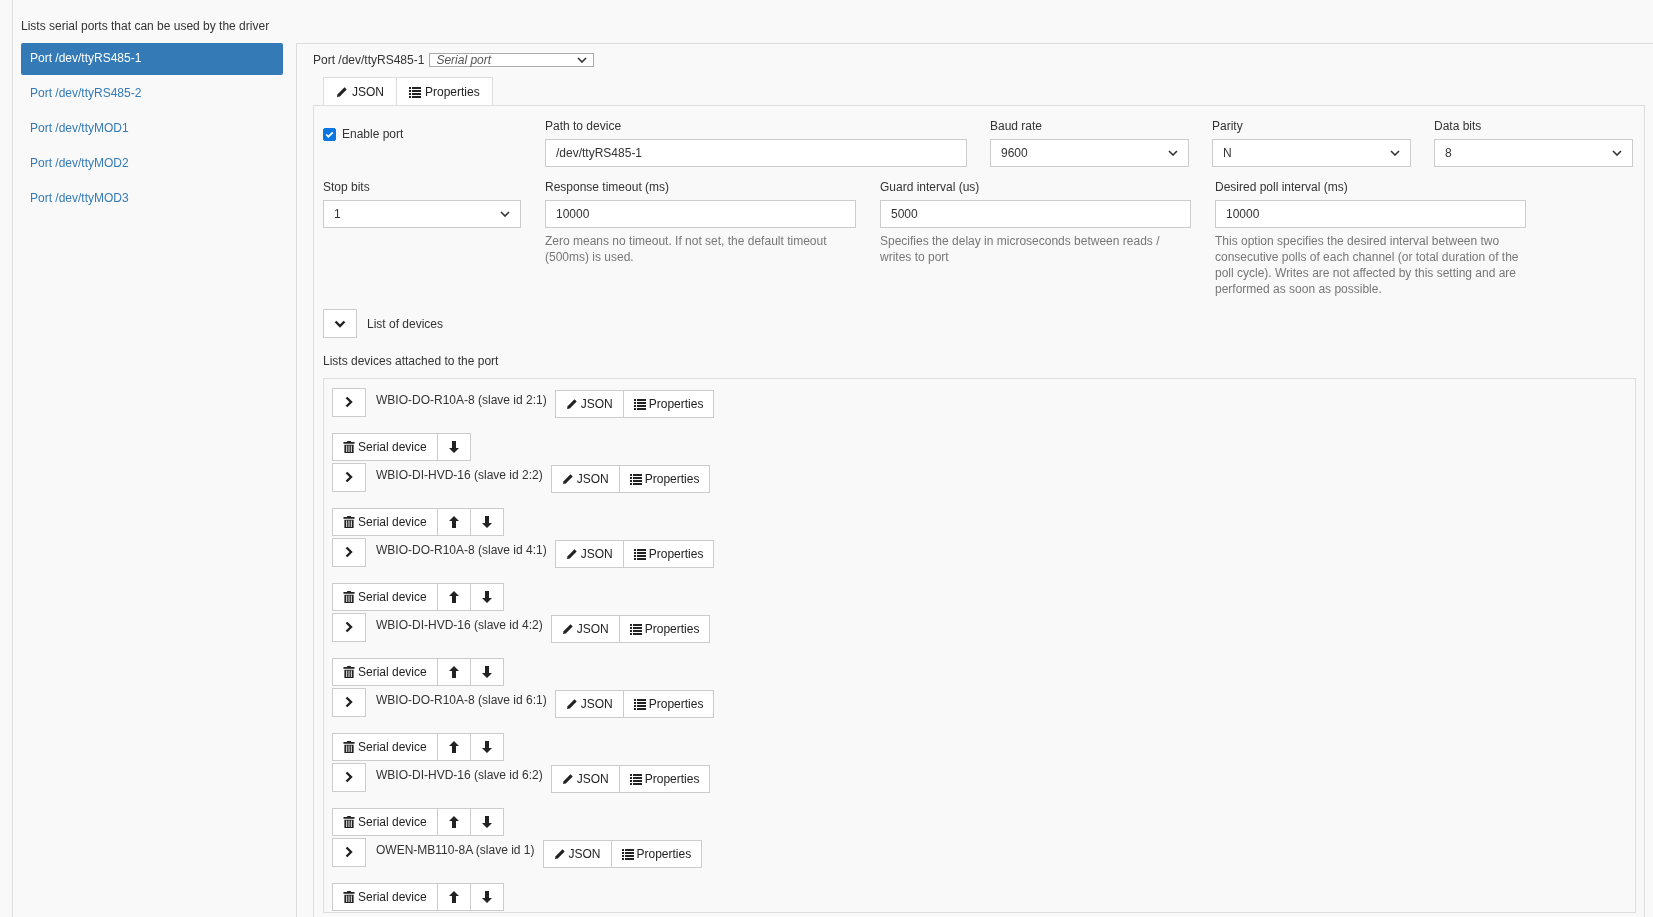  I want to click on editor-tab: Properties, so click(444, 91).